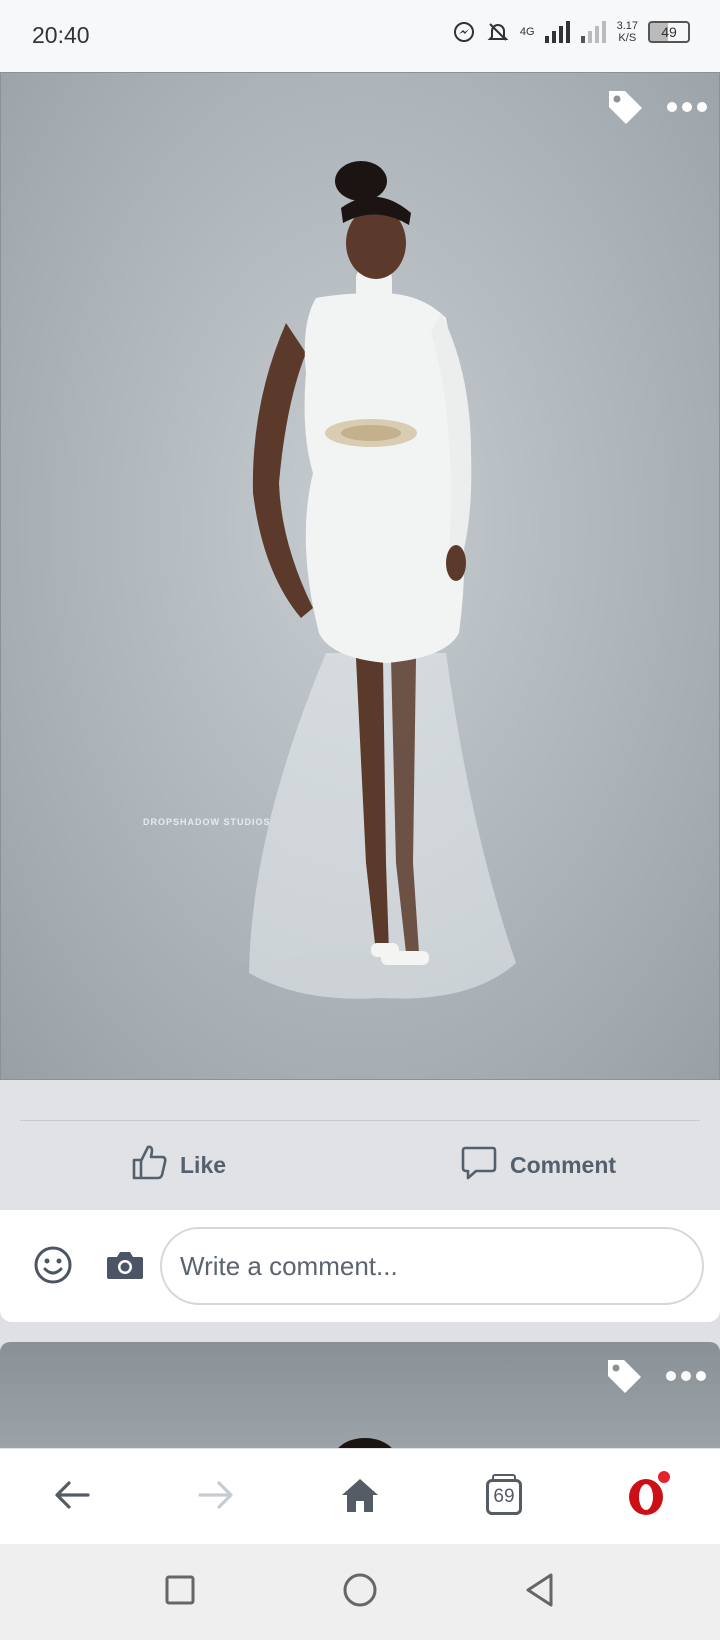 The image size is (720, 1640). I want to click on camera-icon, so click(125, 1267).